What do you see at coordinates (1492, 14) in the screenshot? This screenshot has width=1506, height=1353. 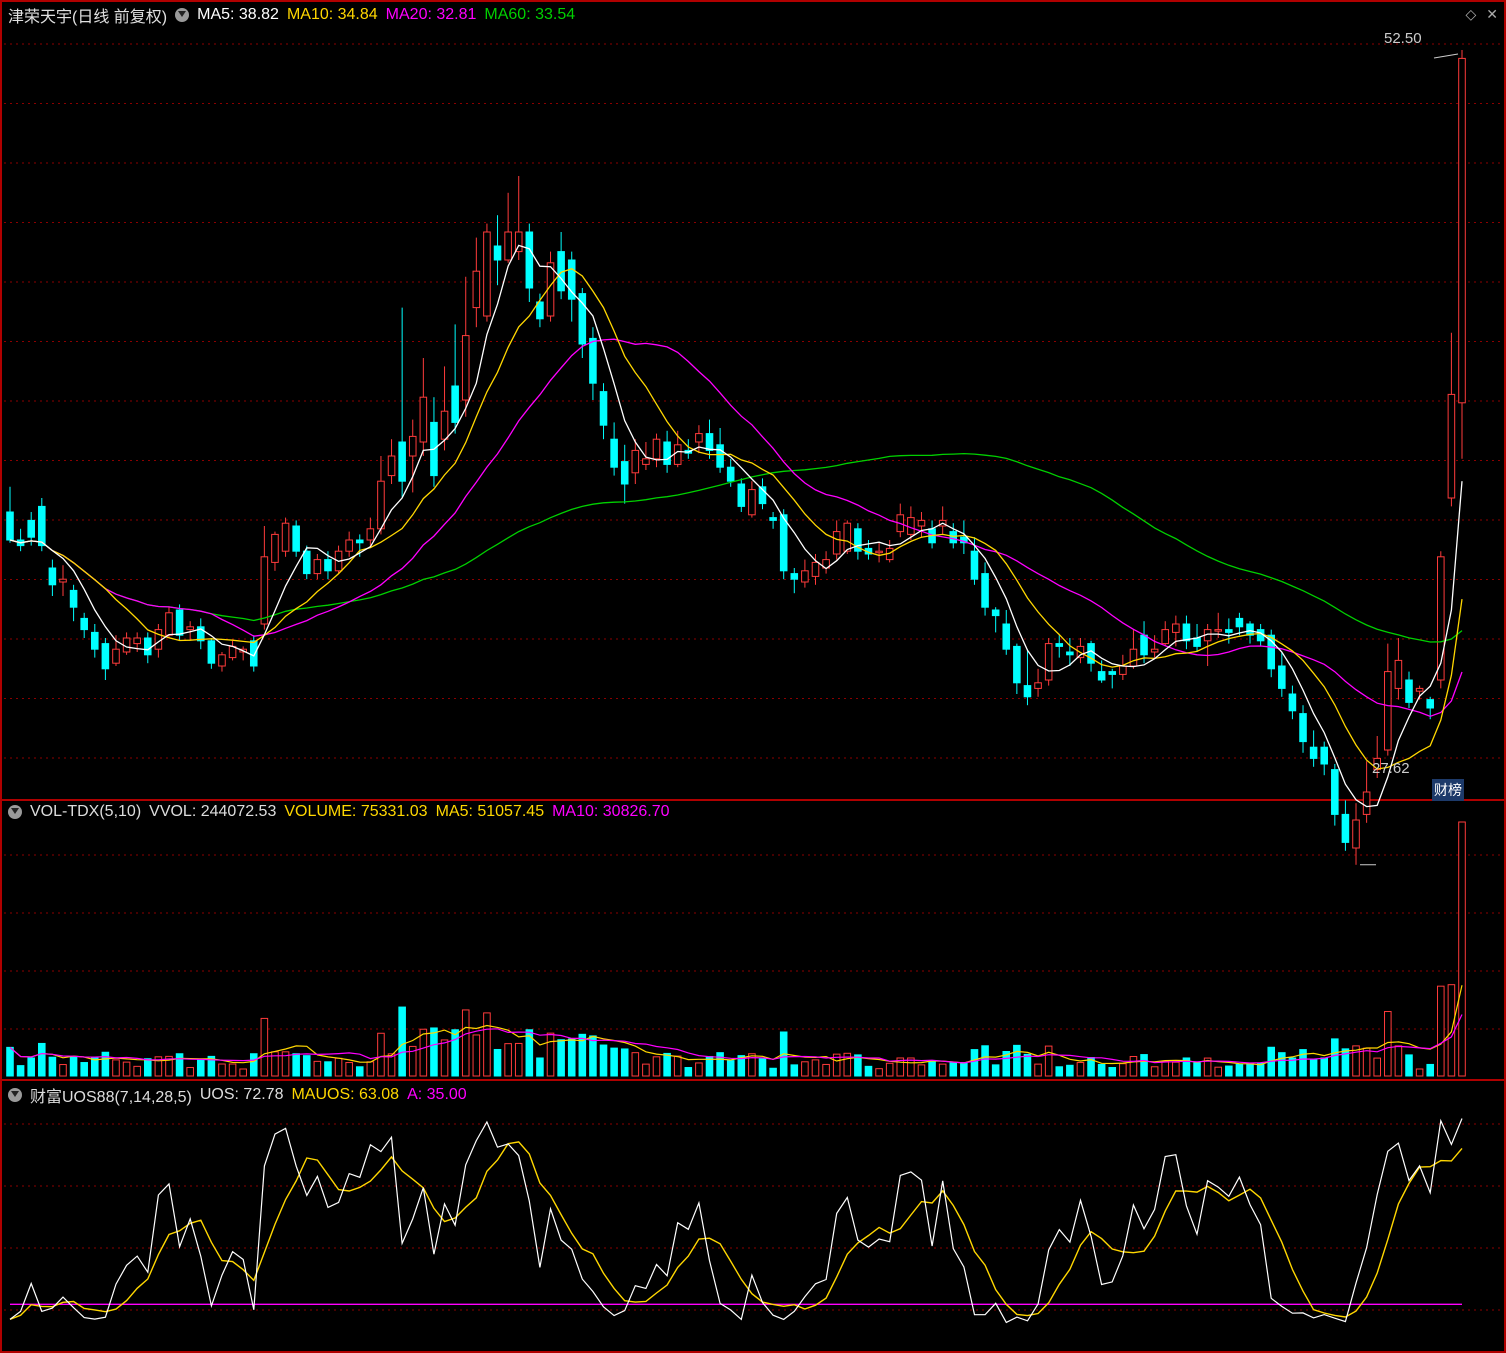 I see `close-icon: ✕` at bounding box center [1492, 14].